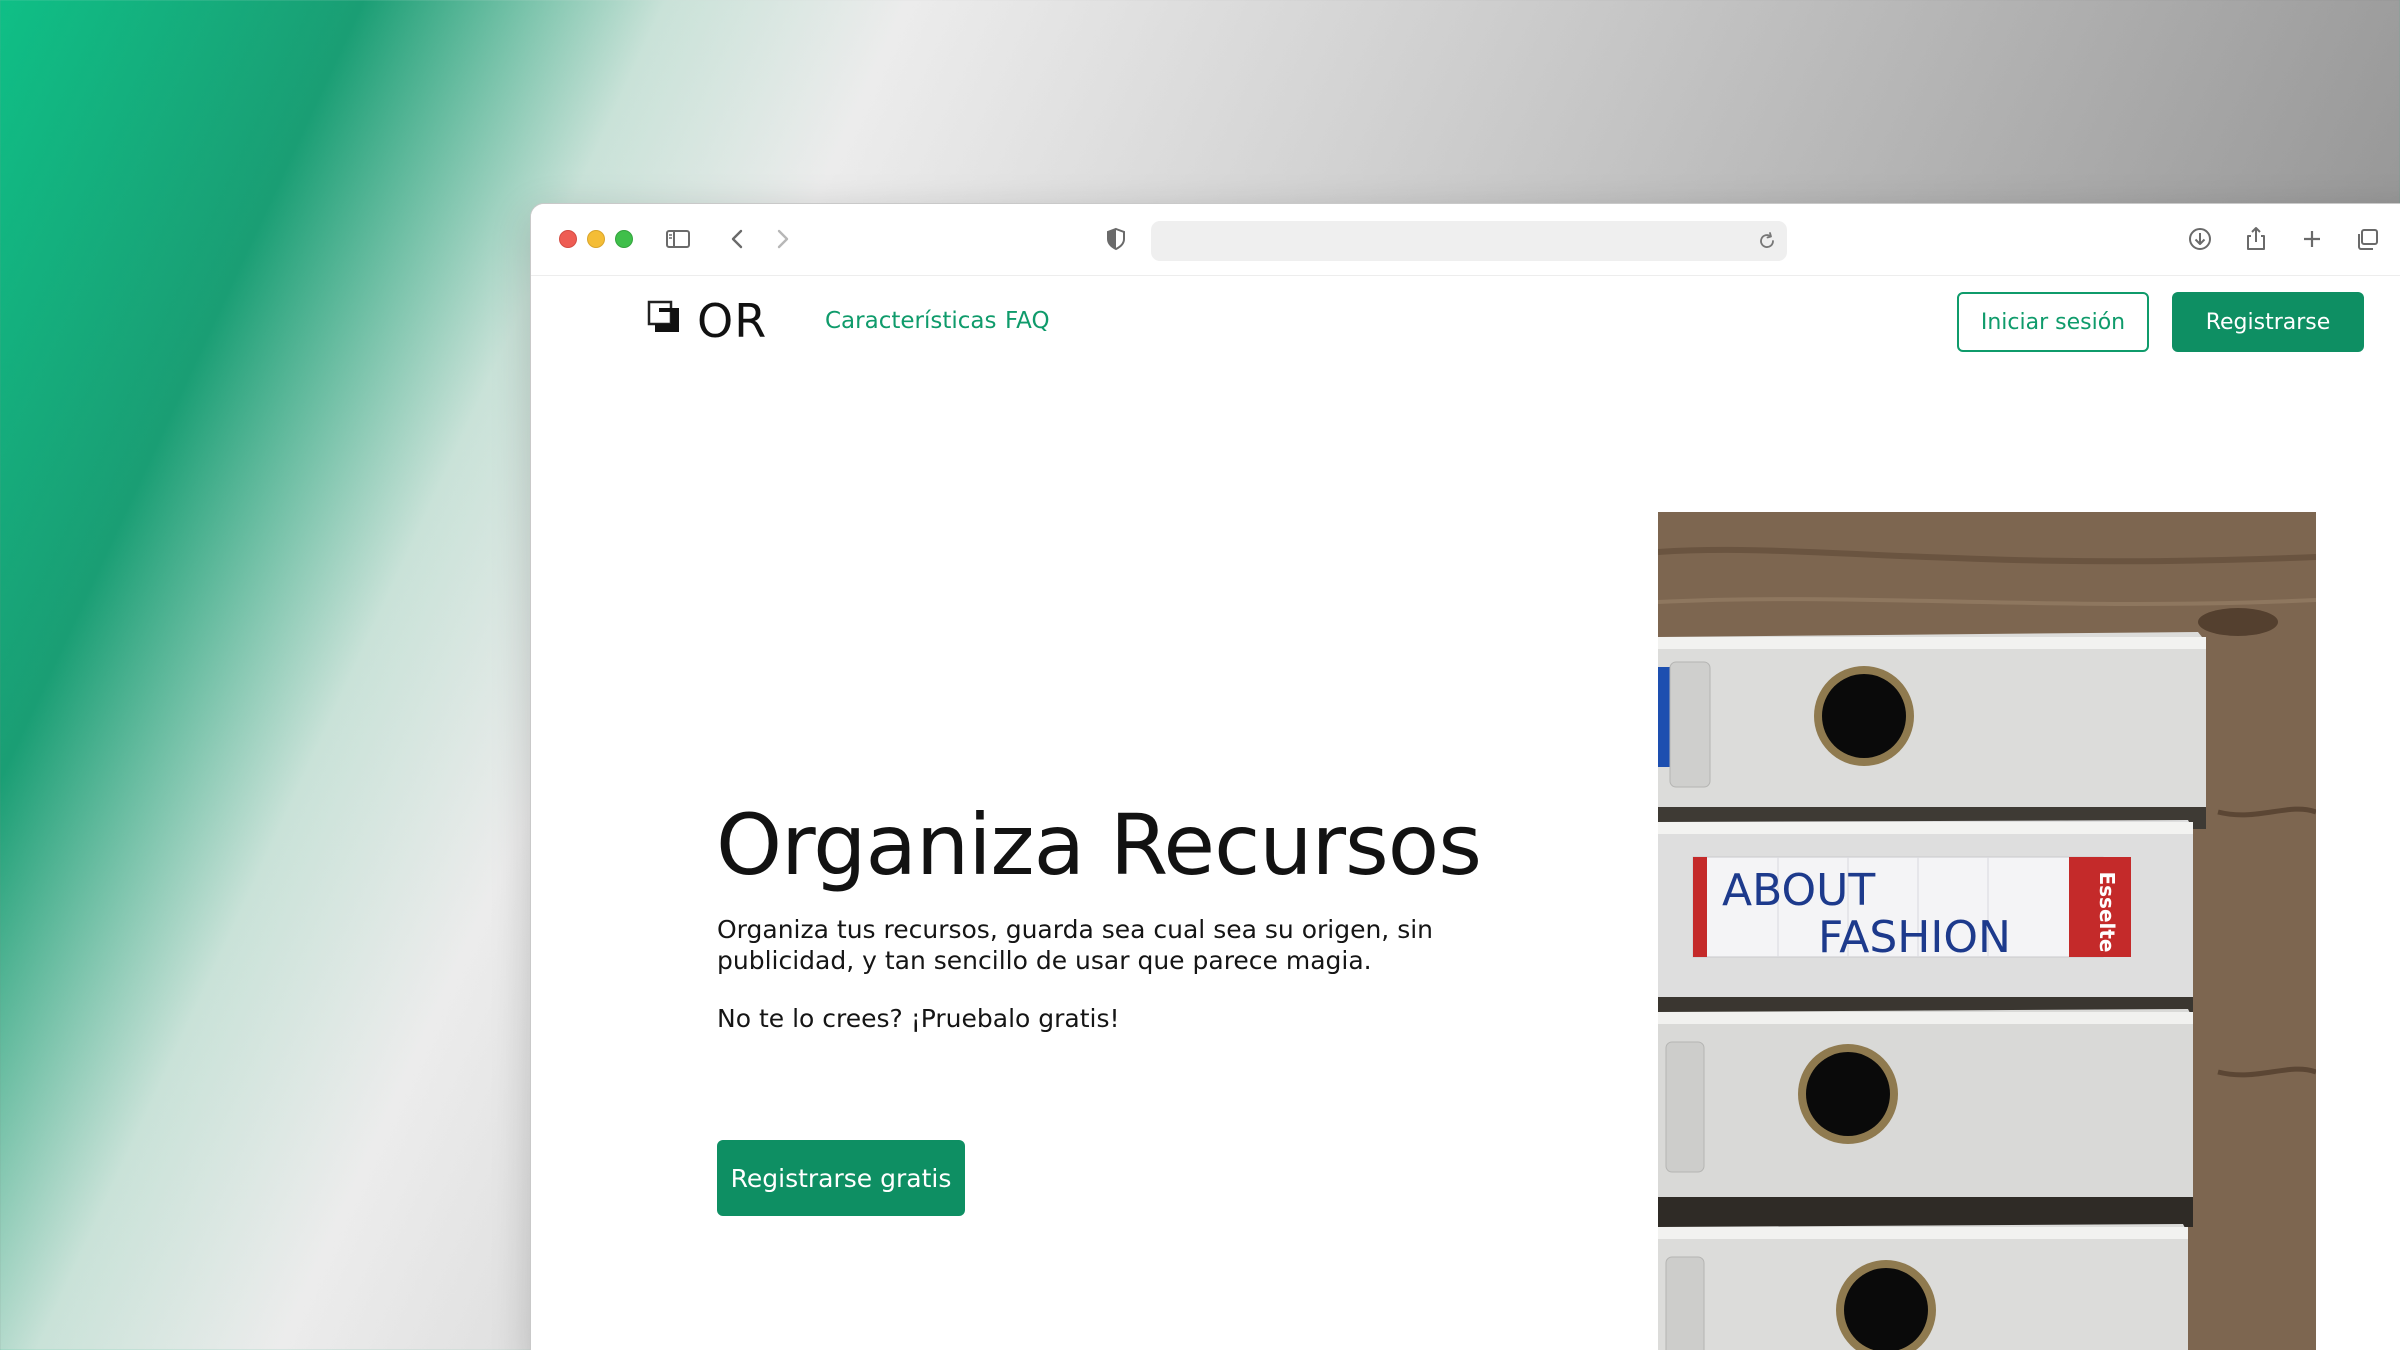 Image resolution: width=2400 pixels, height=1350 pixels. What do you see at coordinates (1914, 937) in the screenshot?
I see `binder-label-line2: FASHION` at bounding box center [1914, 937].